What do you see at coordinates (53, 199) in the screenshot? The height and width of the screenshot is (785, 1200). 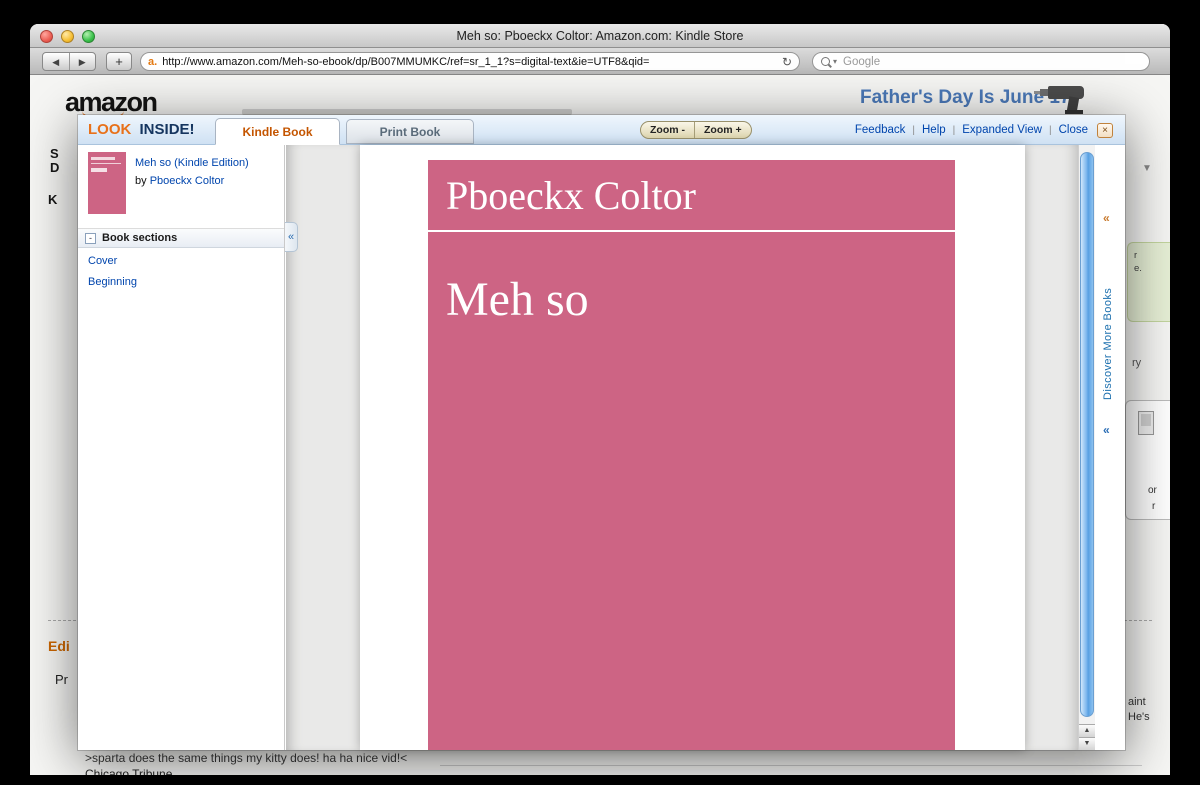 I see `cutoff-text-fragment: K` at bounding box center [53, 199].